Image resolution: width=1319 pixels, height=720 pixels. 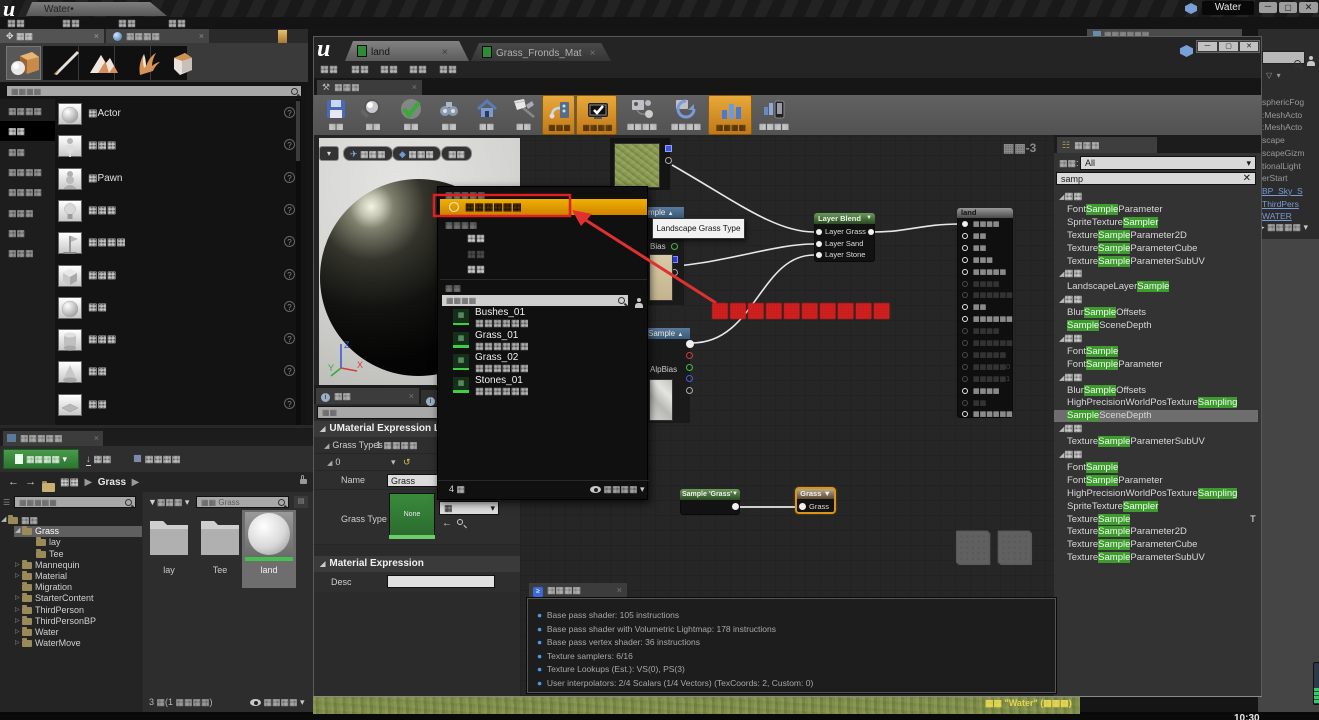 What do you see at coordinates (331, 368) in the screenshot?
I see `svg-text: Y` at bounding box center [331, 368].